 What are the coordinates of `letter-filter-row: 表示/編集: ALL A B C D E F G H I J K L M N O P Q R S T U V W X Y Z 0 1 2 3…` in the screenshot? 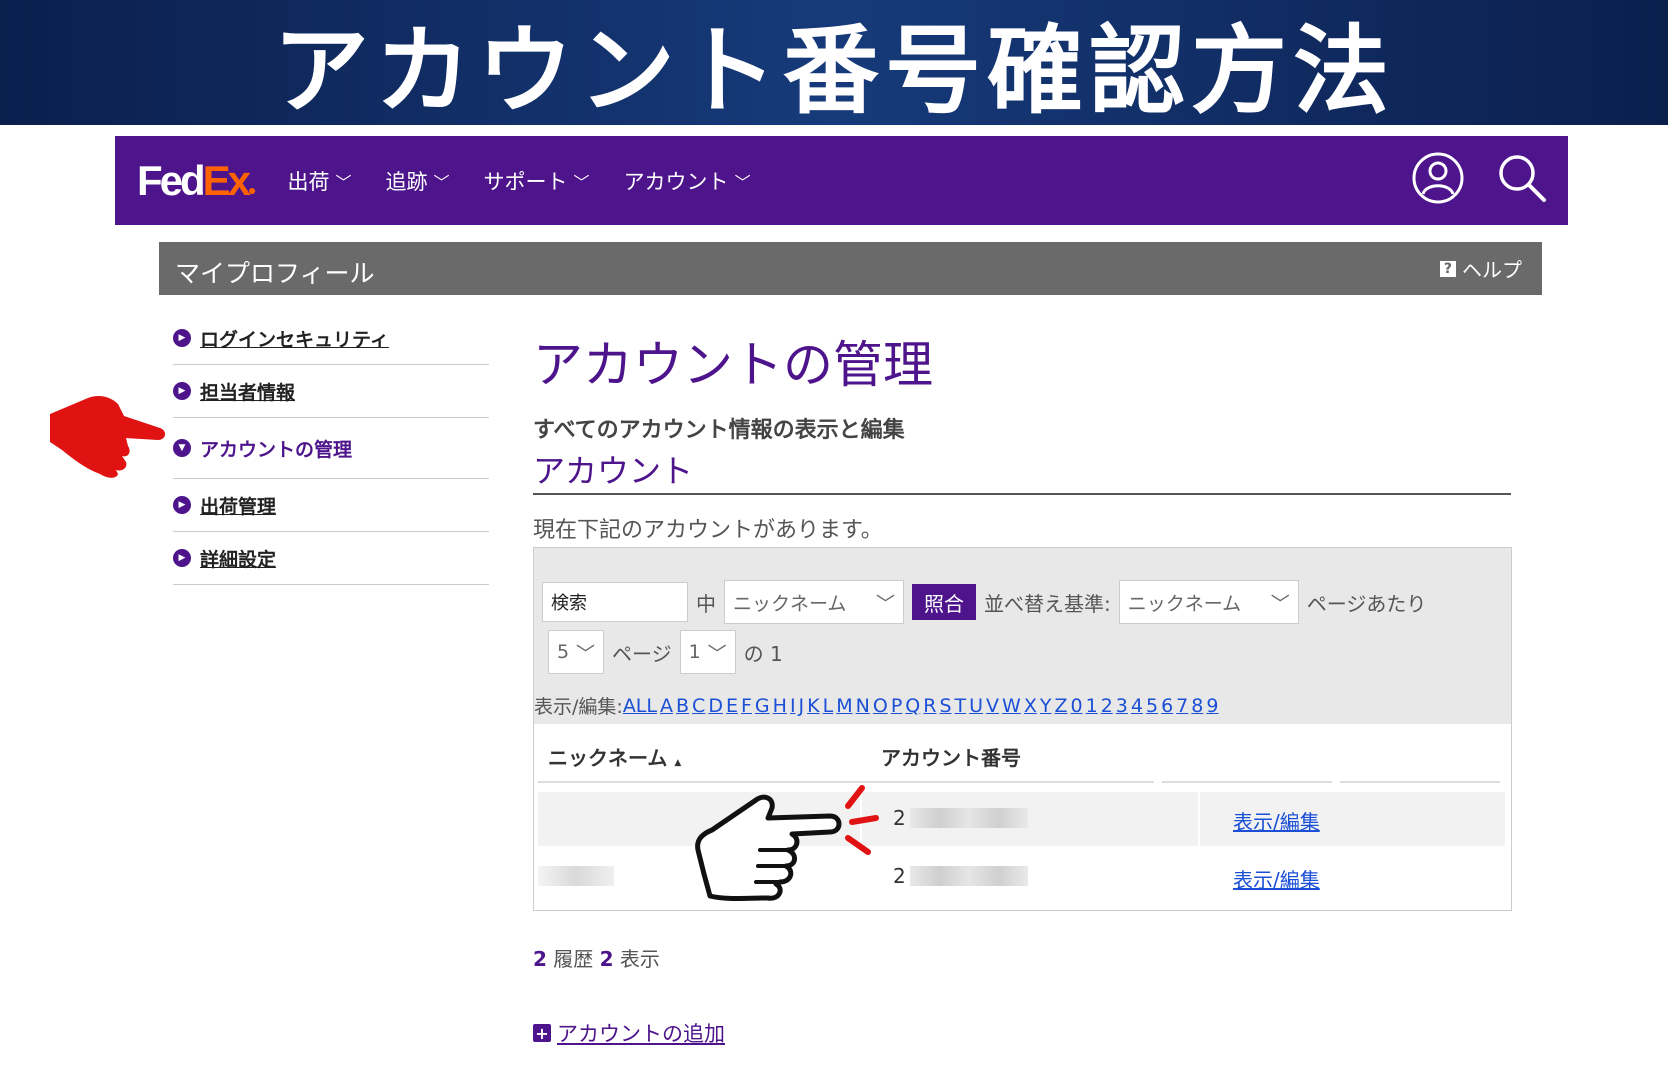 It's located at (877, 705).